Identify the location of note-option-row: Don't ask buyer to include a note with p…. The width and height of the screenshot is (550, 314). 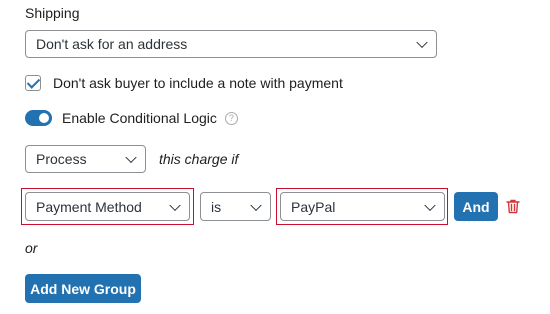
(184, 83).